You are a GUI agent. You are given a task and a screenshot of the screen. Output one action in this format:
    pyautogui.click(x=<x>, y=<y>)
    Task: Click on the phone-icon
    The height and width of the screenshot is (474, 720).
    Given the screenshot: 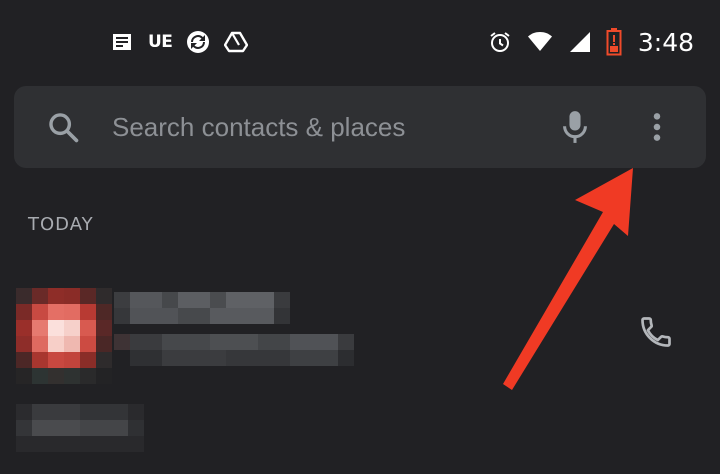 What is the action you would take?
    pyautogui.click(x=656, y=332)
    